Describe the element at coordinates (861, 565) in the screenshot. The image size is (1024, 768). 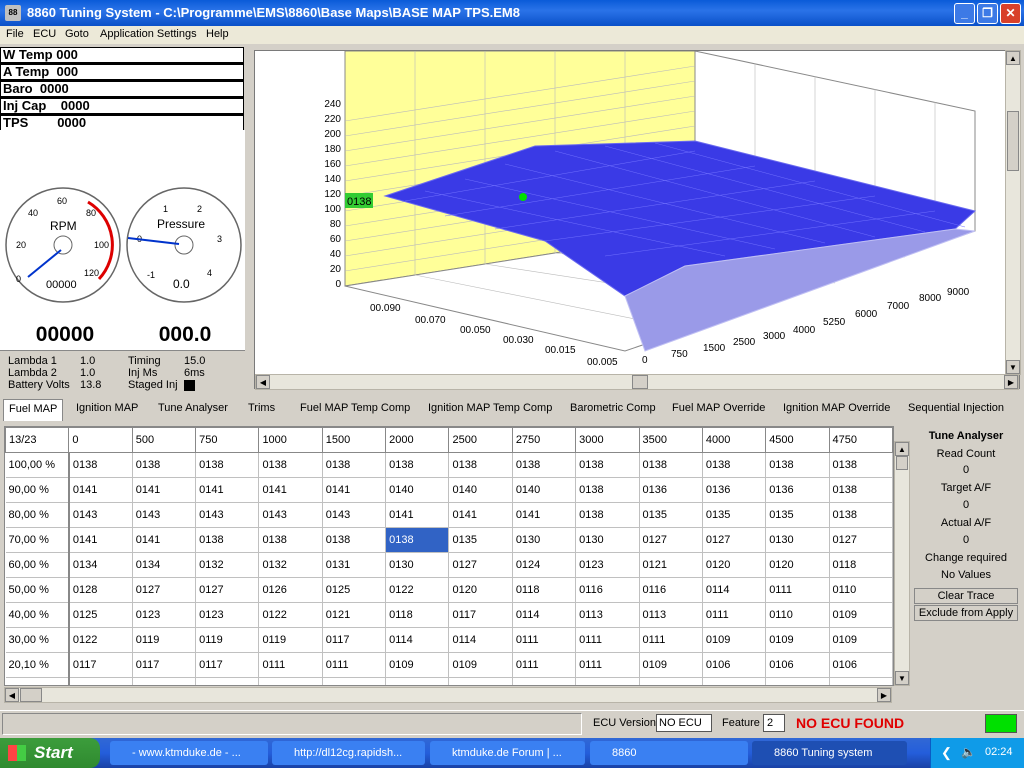
I see `map-cell: 0118` at that location.